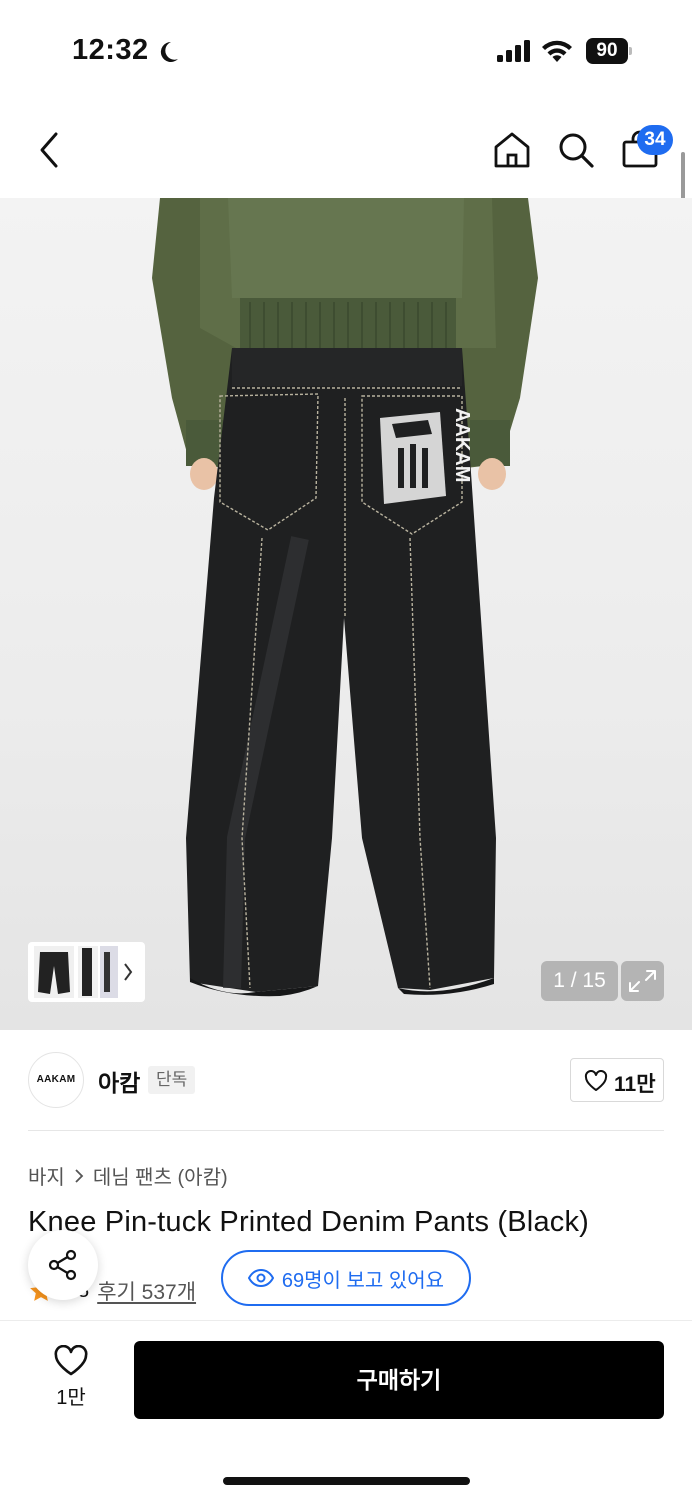  Describe the element at coordinates (413, 458) in the screenshot. I see `pocket-print` at that location.